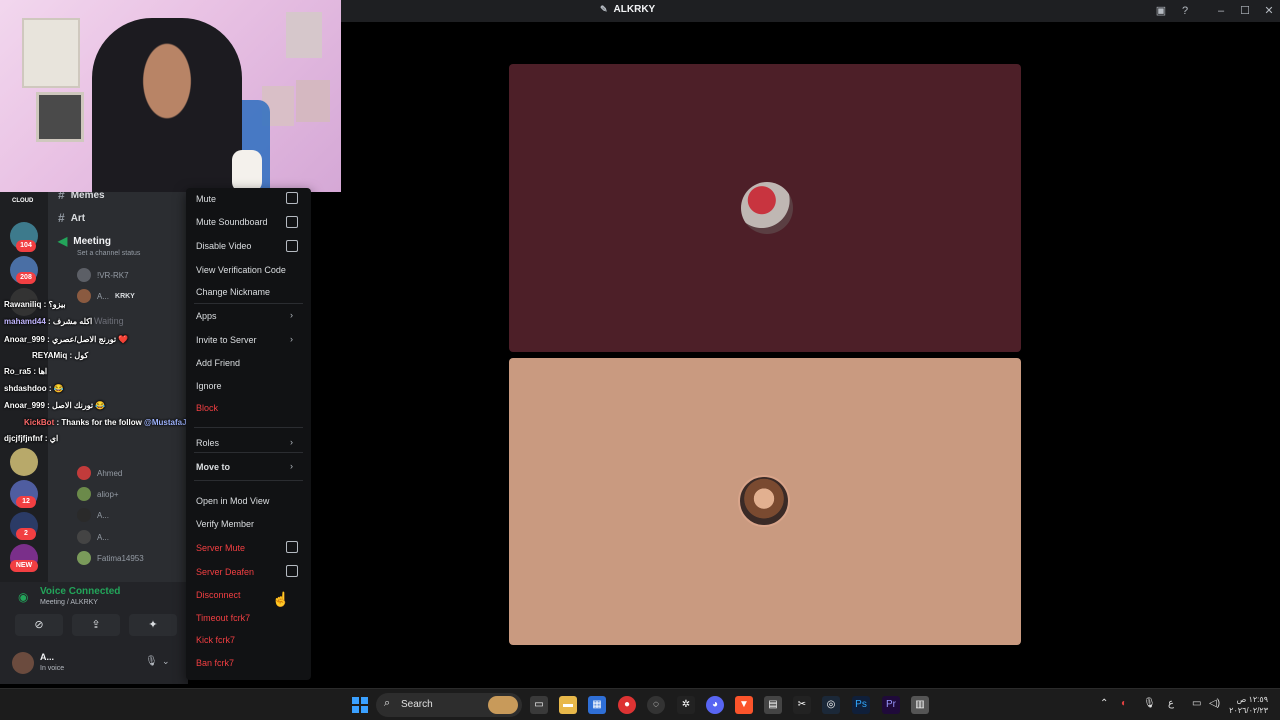  I want to click on mute-checkbox, so click(292, 198).